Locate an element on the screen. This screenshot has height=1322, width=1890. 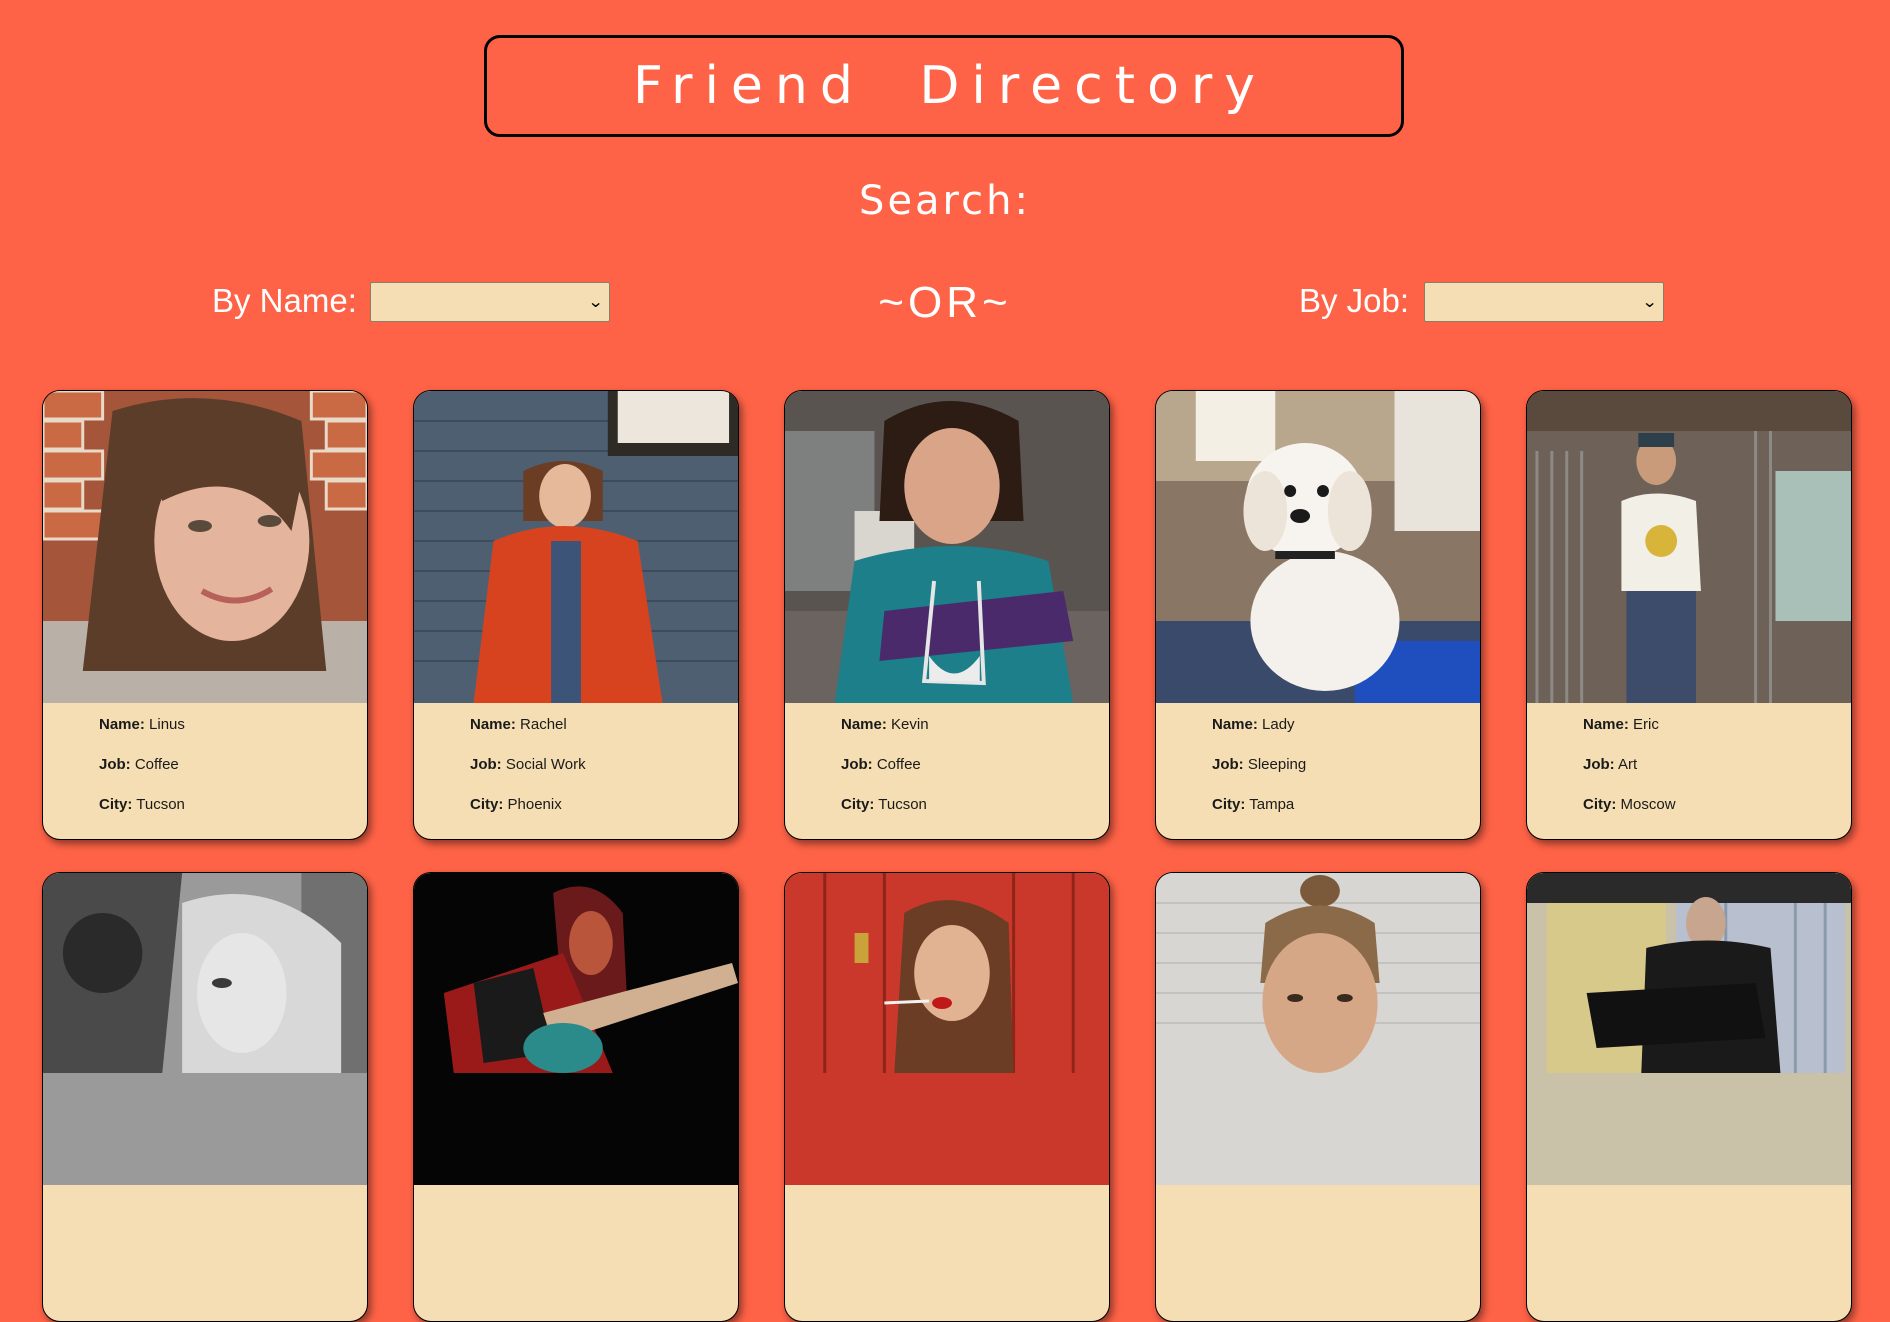
friend-city: Phoenix is located at coordinates (534, 804).